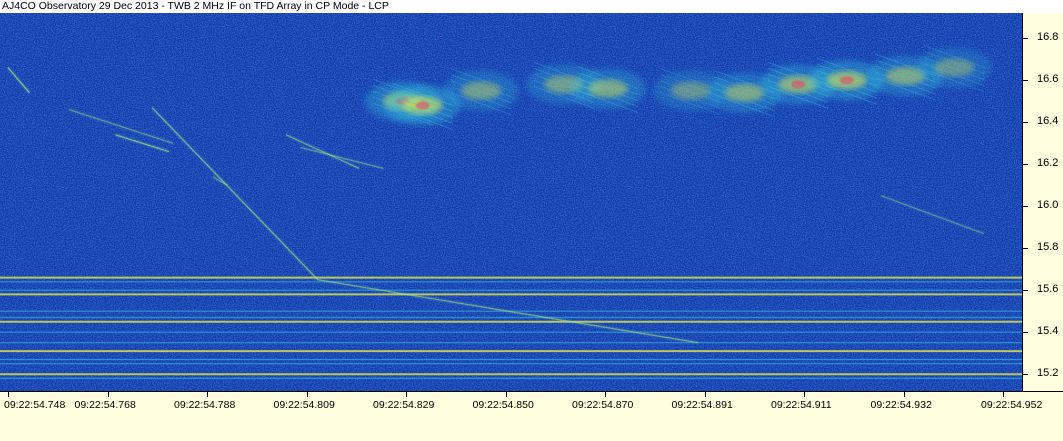 The image size is (1063, 441). Describe the element at coordinates (1048, 163) in the screenshot. I see `y-tick-label: 16.2` at that location.